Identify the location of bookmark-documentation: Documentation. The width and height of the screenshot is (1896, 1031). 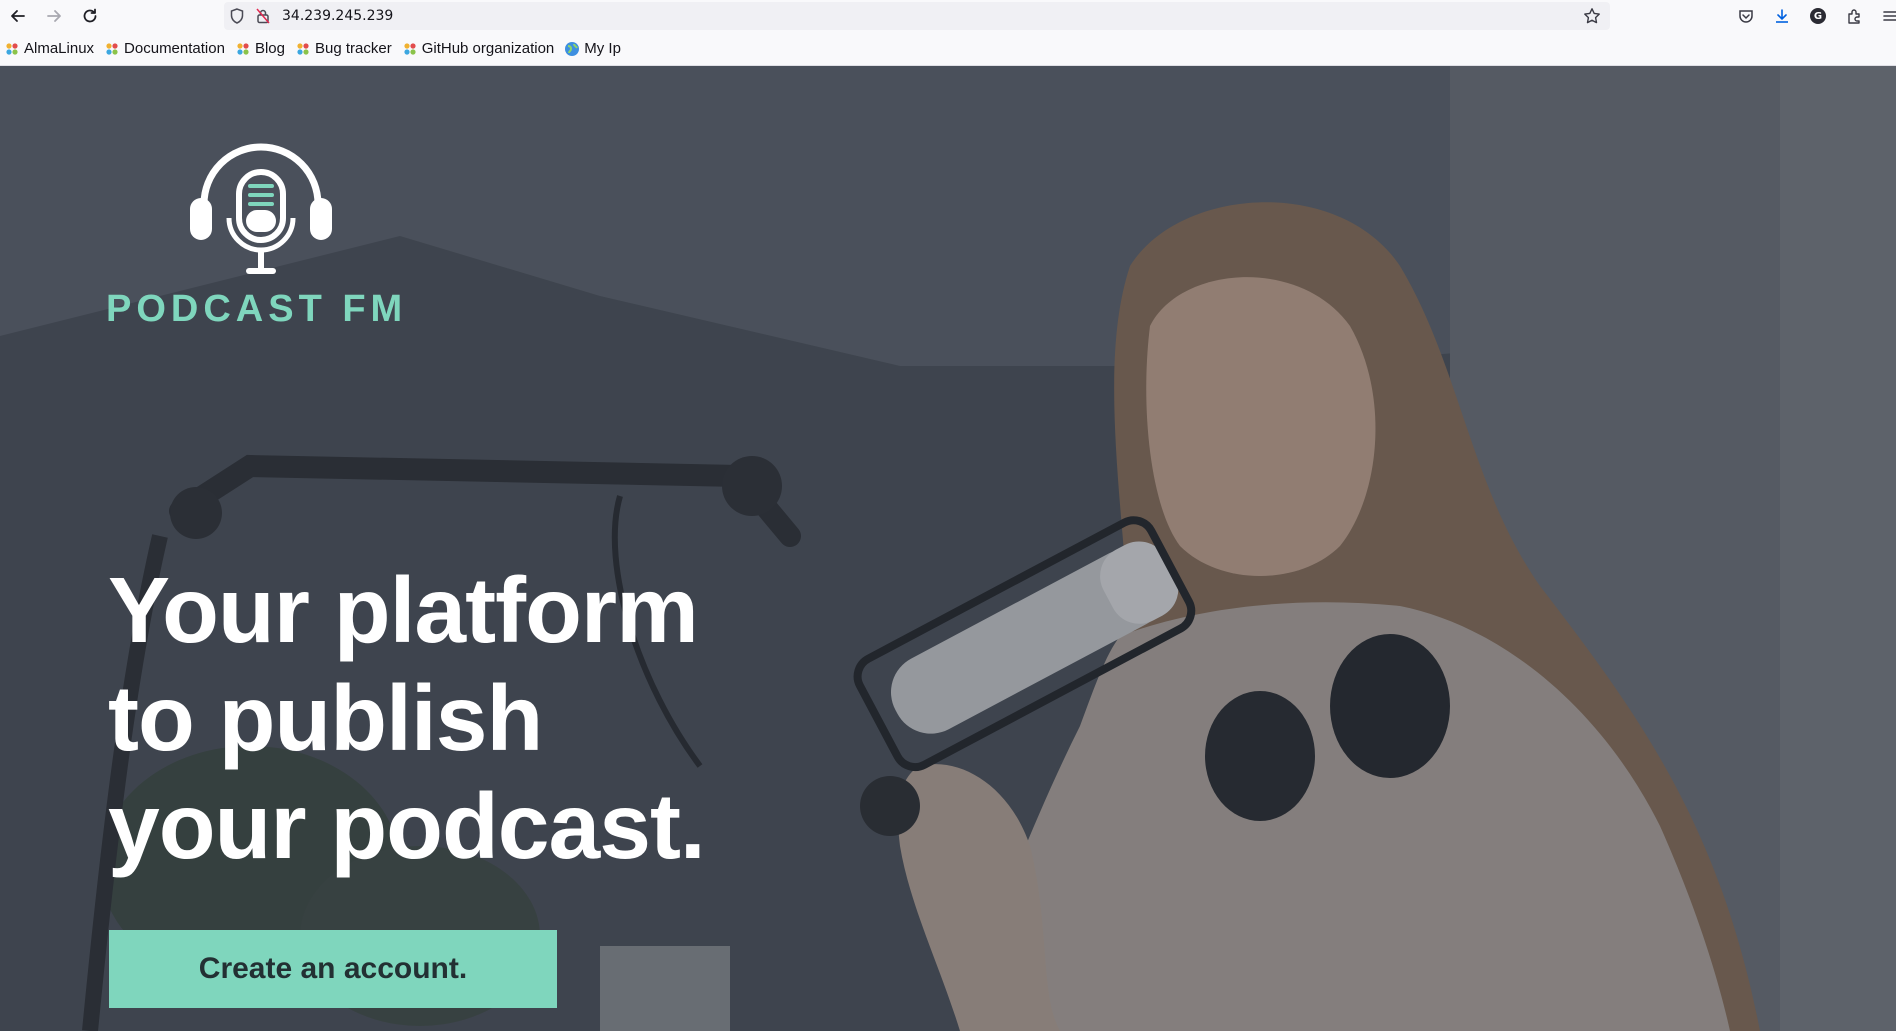
(164, 48).